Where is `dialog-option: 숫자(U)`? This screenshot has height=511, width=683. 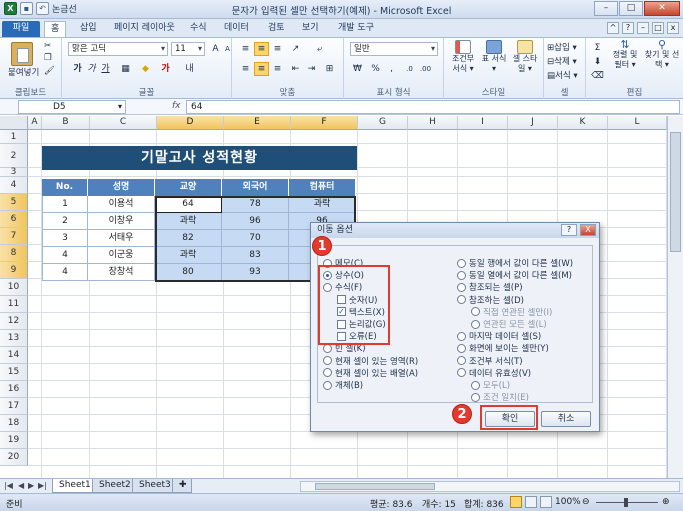
dialog-option: 숫자(U) is located at coordinates (357, 300).